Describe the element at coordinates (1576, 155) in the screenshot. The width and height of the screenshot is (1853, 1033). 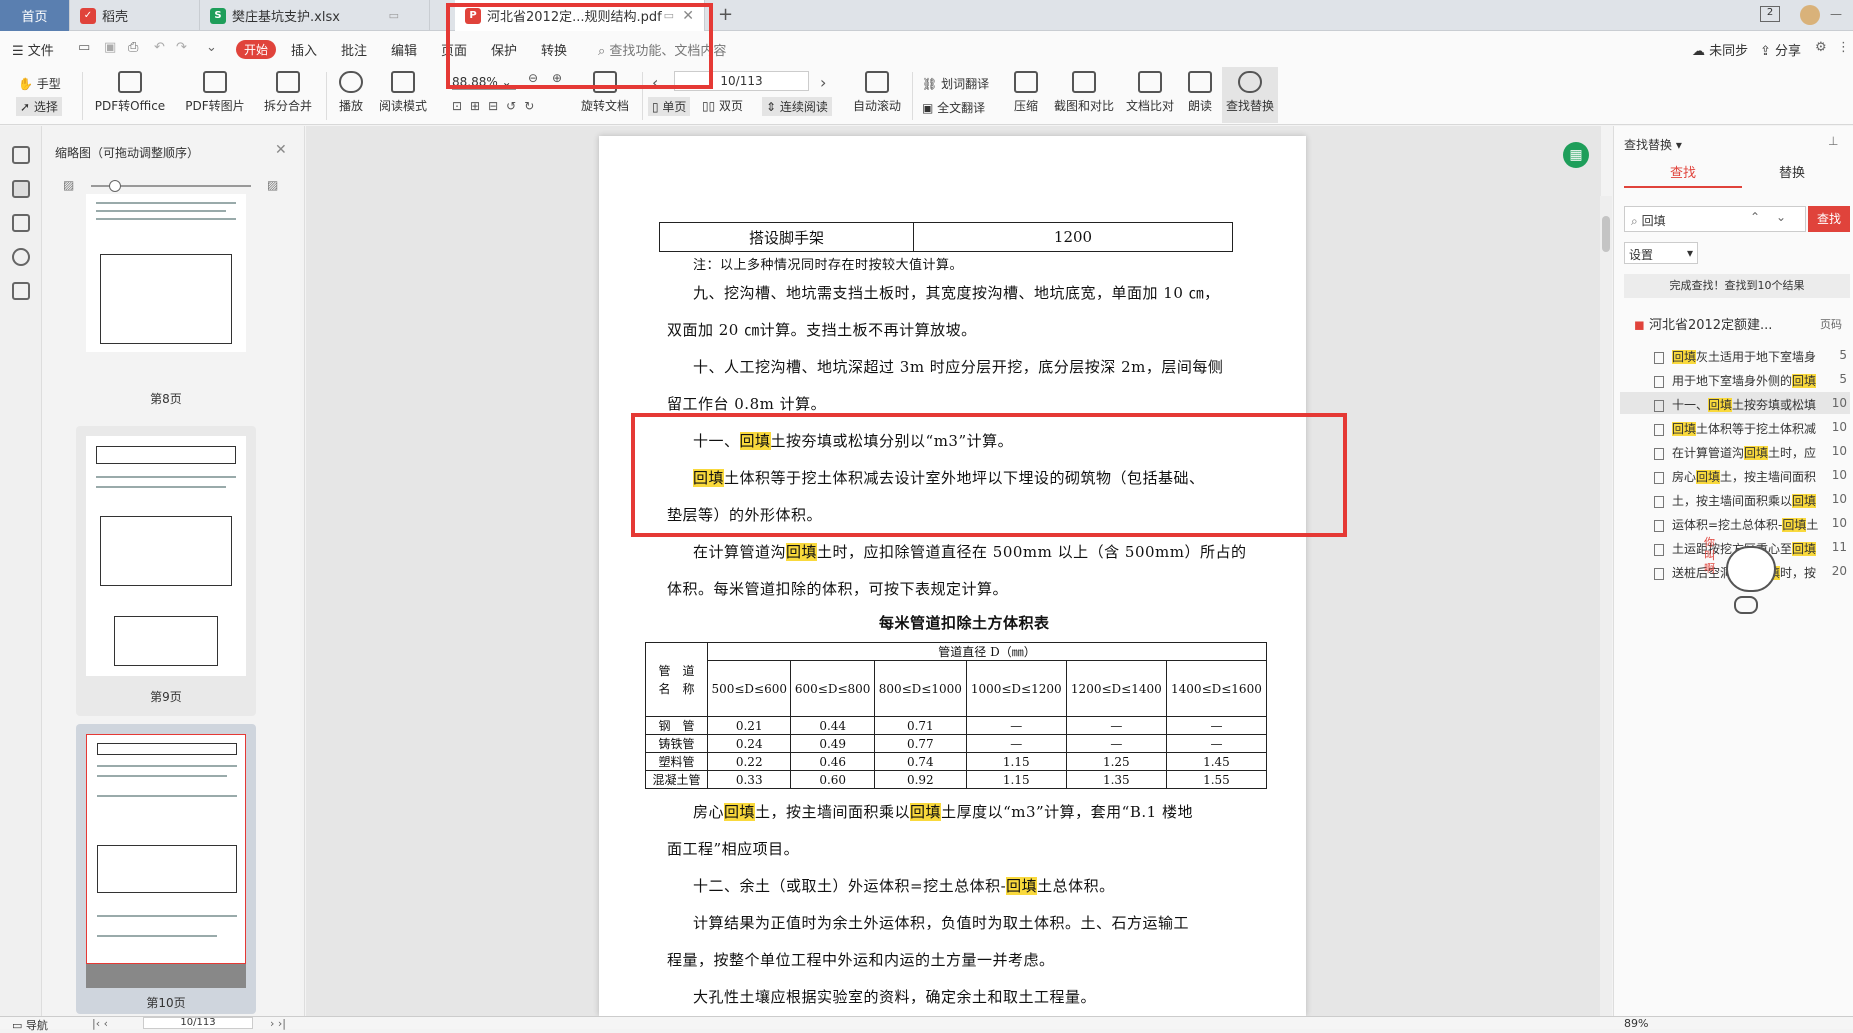
I see `excel-float-icon: ▦` at that location.